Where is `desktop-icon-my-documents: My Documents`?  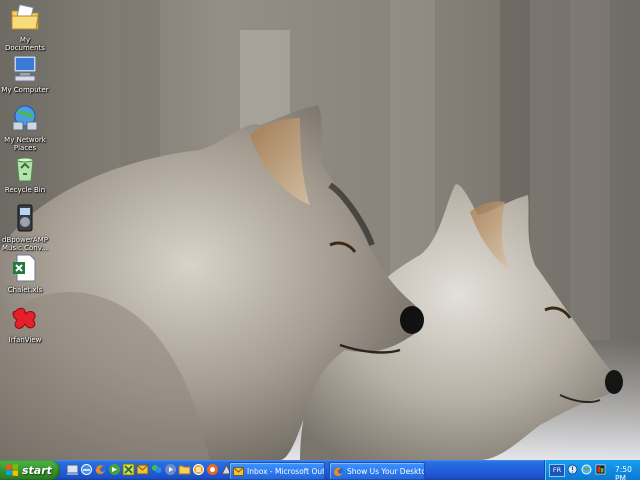 desktop-icon-my-documents: My Documents is located at coordinates (25, 27).